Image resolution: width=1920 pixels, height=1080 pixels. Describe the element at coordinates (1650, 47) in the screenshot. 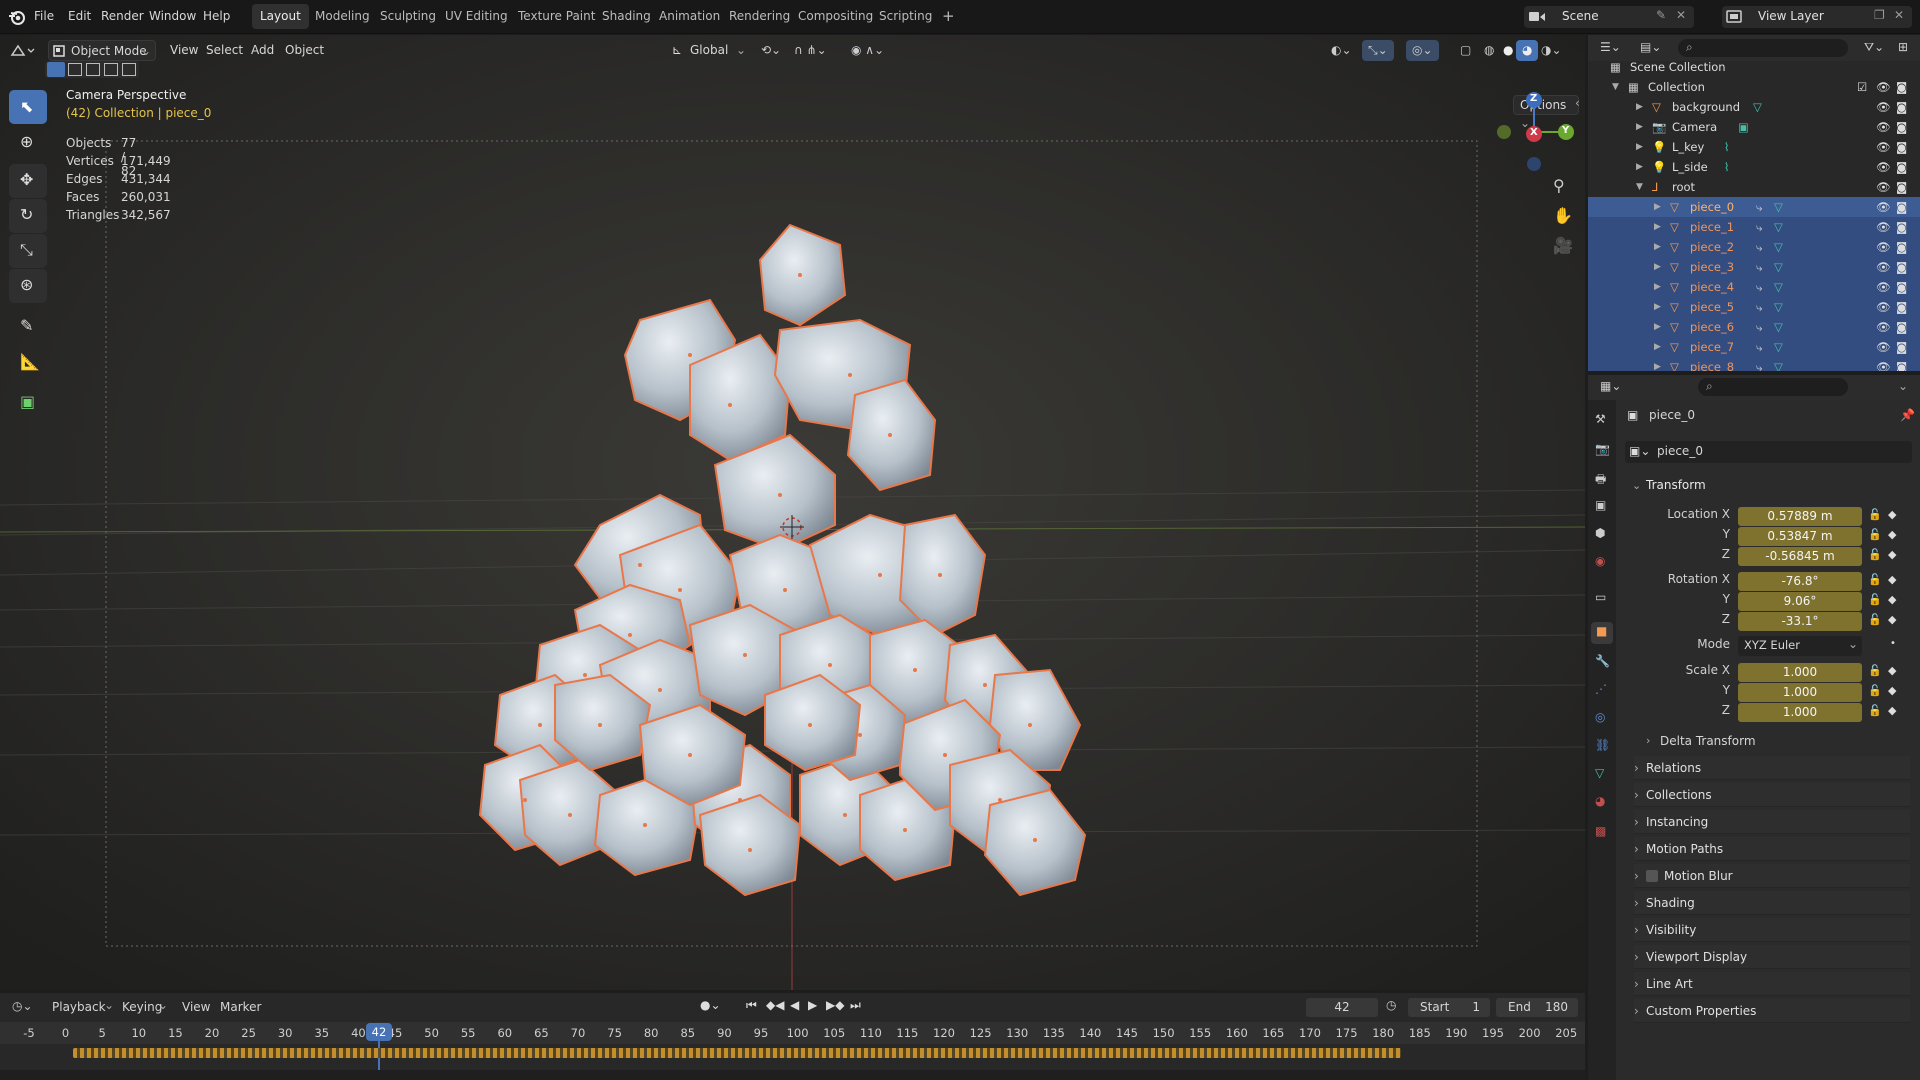

I see `display-mode-icon: ▤⌄` at that location.